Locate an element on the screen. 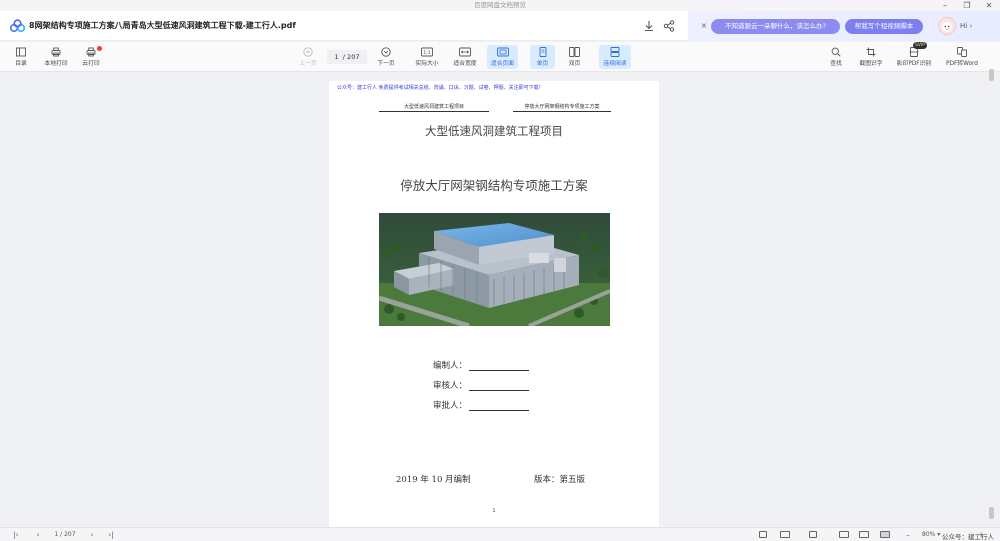 This screenshot has height=541, width=1000. double-page-button: 双页 is located at coordinates (574, 57).